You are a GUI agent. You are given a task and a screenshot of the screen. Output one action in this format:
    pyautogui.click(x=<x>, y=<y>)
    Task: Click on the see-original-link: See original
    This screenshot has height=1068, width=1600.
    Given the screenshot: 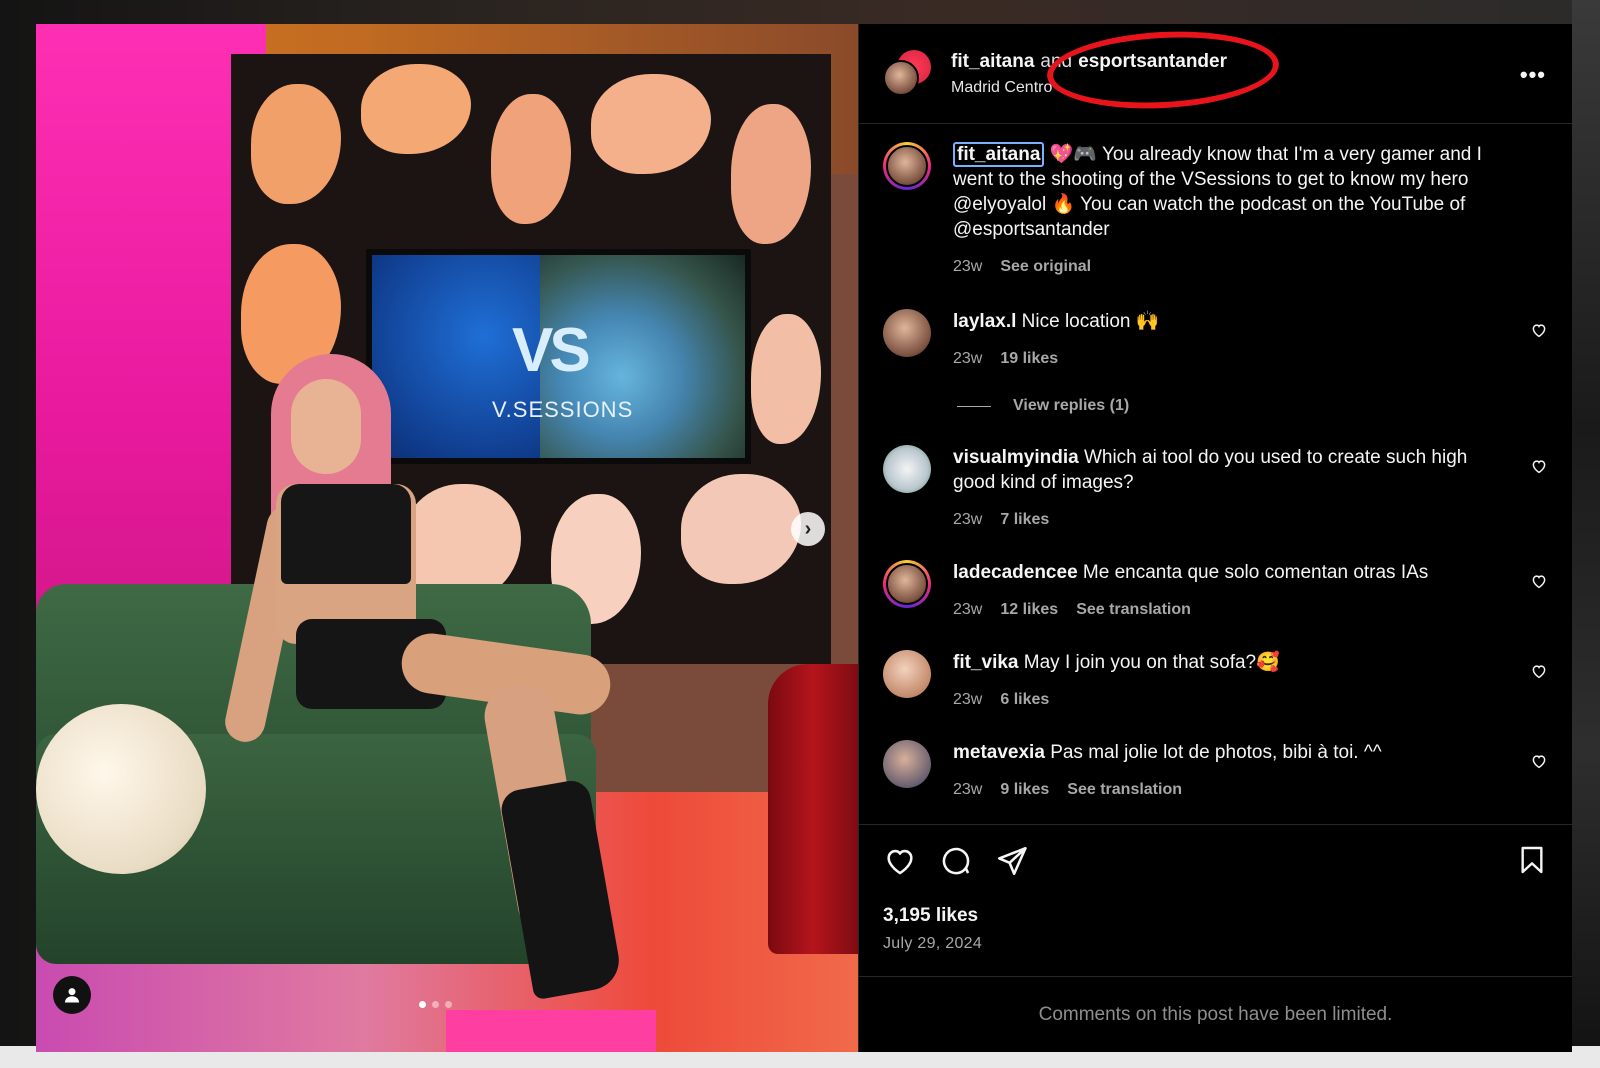 What is the action you would take?
    pyautogui.click(x=1045, y=266)
    